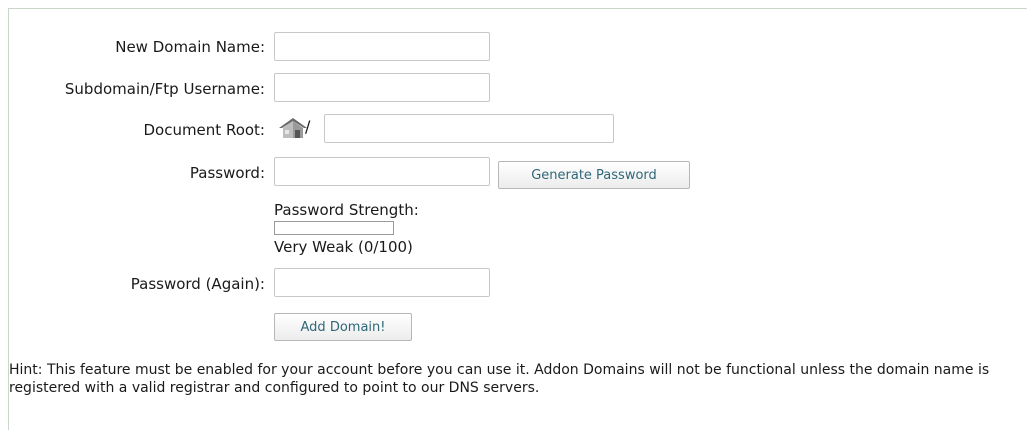 This screenshot has height=431, width=1028. What do you see at coordinates (343, 247) in the screenshot?
I see `password-strength-text: Very Weak (0/100)` at bounding box center [343, 247].